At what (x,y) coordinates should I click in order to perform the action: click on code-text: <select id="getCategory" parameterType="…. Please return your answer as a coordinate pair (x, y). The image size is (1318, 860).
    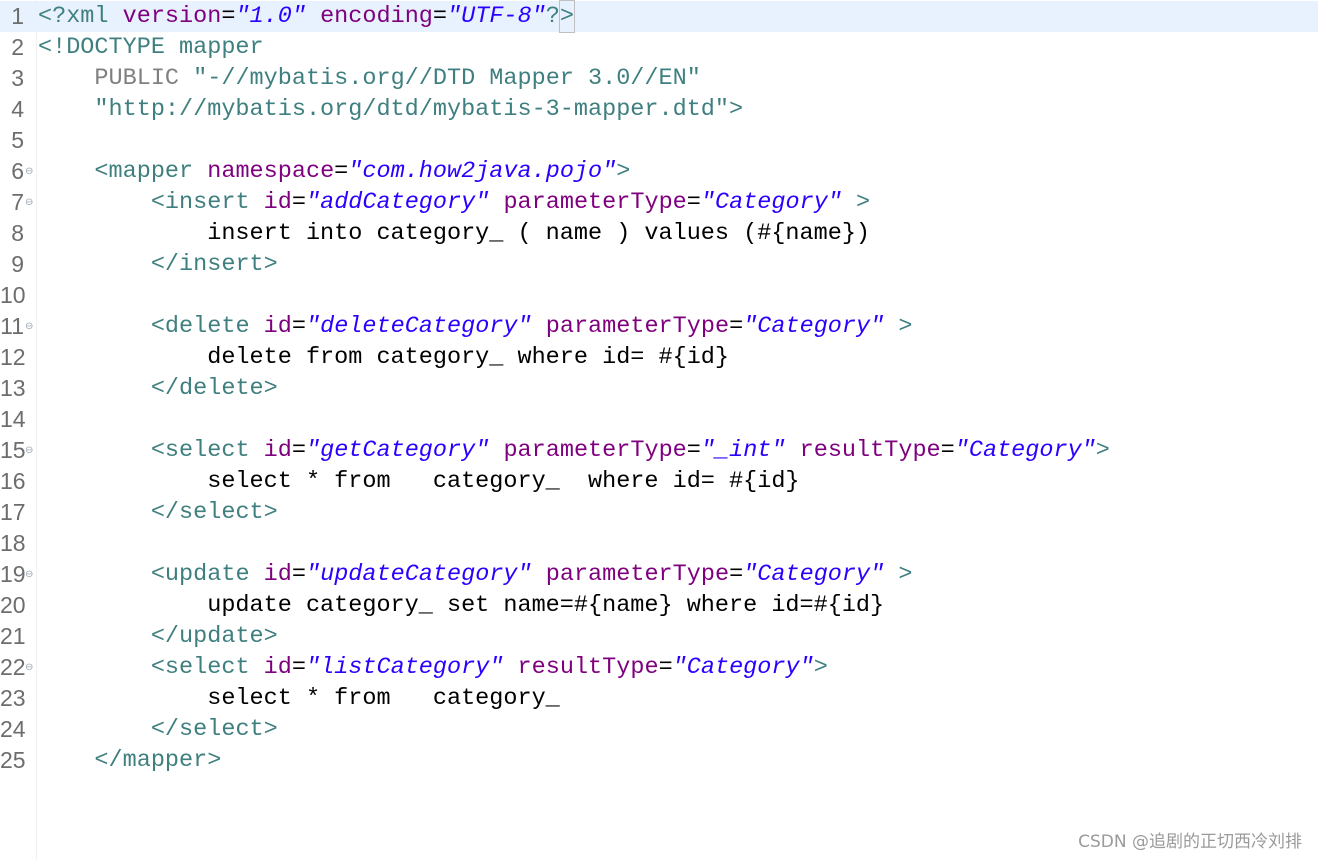
    Looking at the image, I should click on (574, 450).